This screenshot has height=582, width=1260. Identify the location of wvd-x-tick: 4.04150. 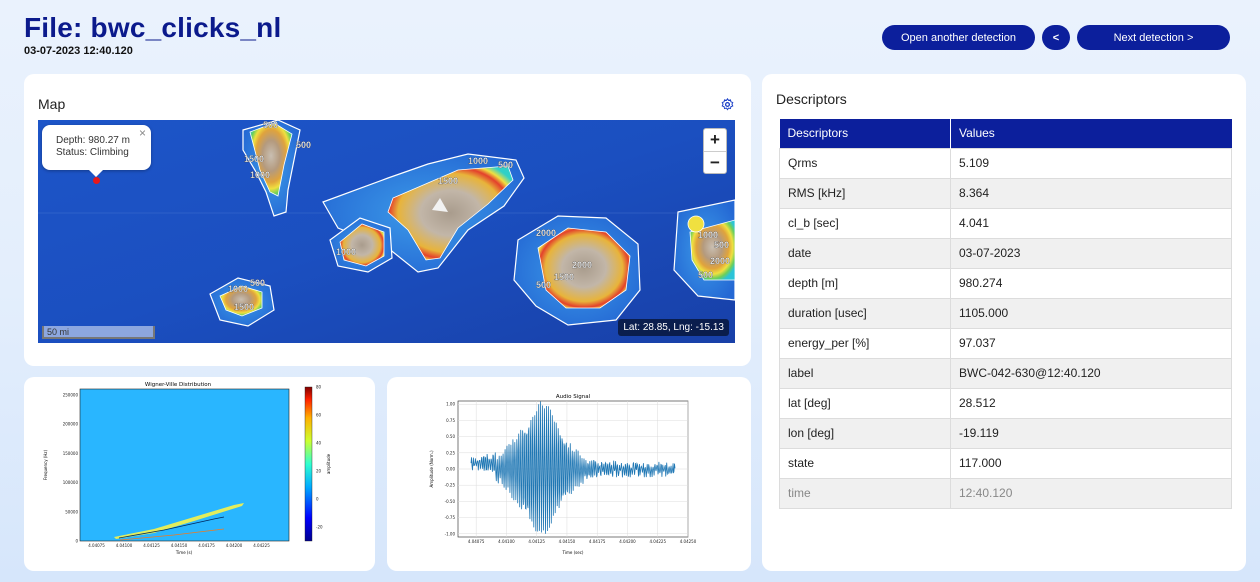
(179, 545).